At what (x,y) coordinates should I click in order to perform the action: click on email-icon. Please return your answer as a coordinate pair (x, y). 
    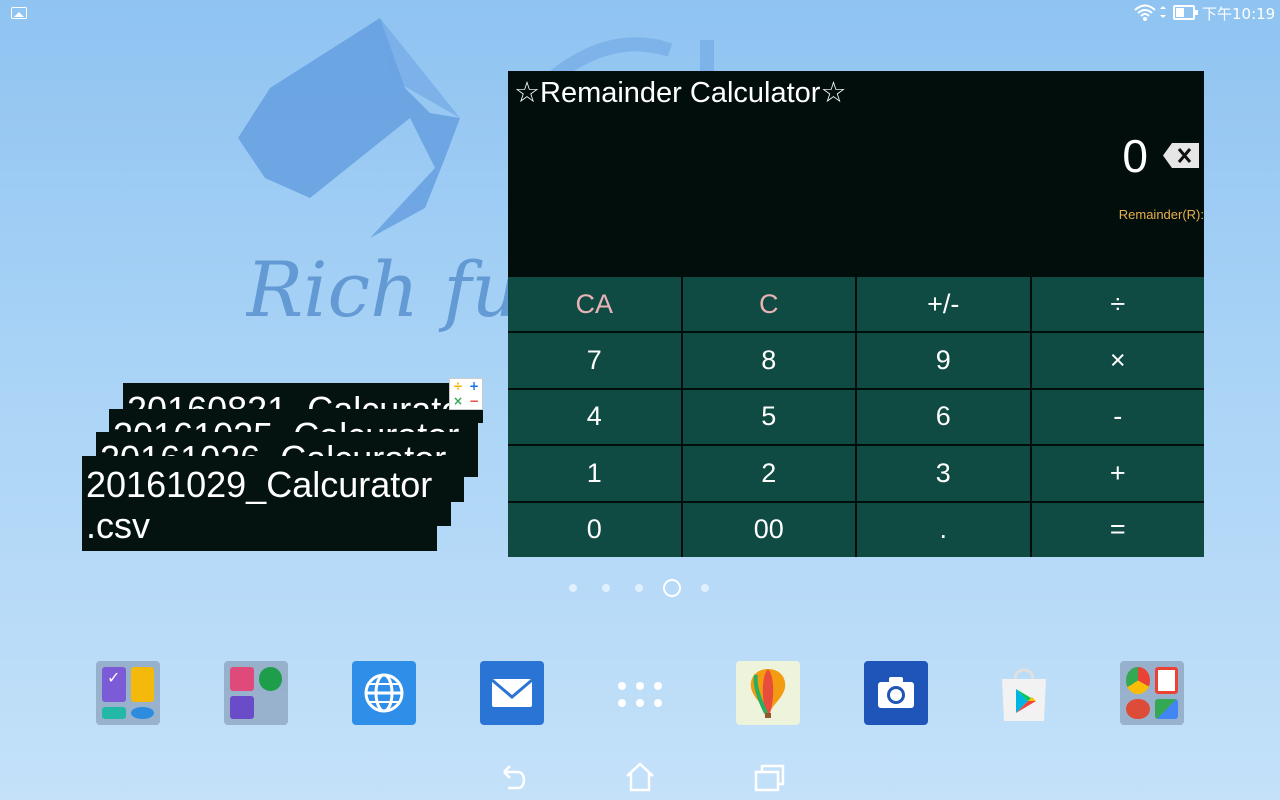
    Looking at the image, I should click on (512, 693).